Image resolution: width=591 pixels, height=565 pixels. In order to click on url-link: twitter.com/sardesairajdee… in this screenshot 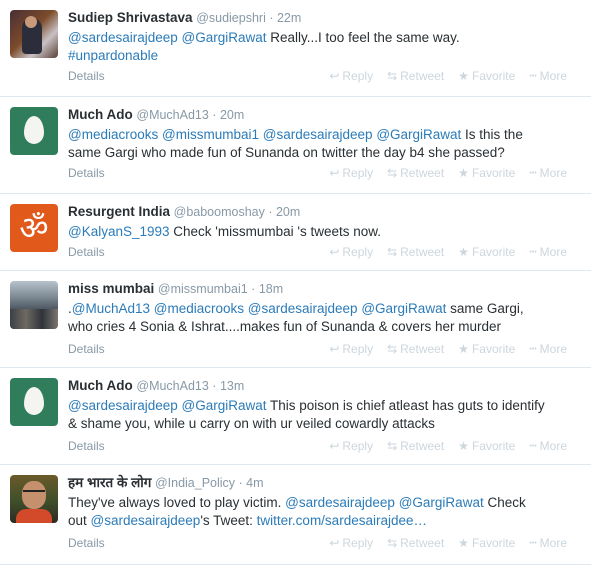, I will do `click(342, 520)`.